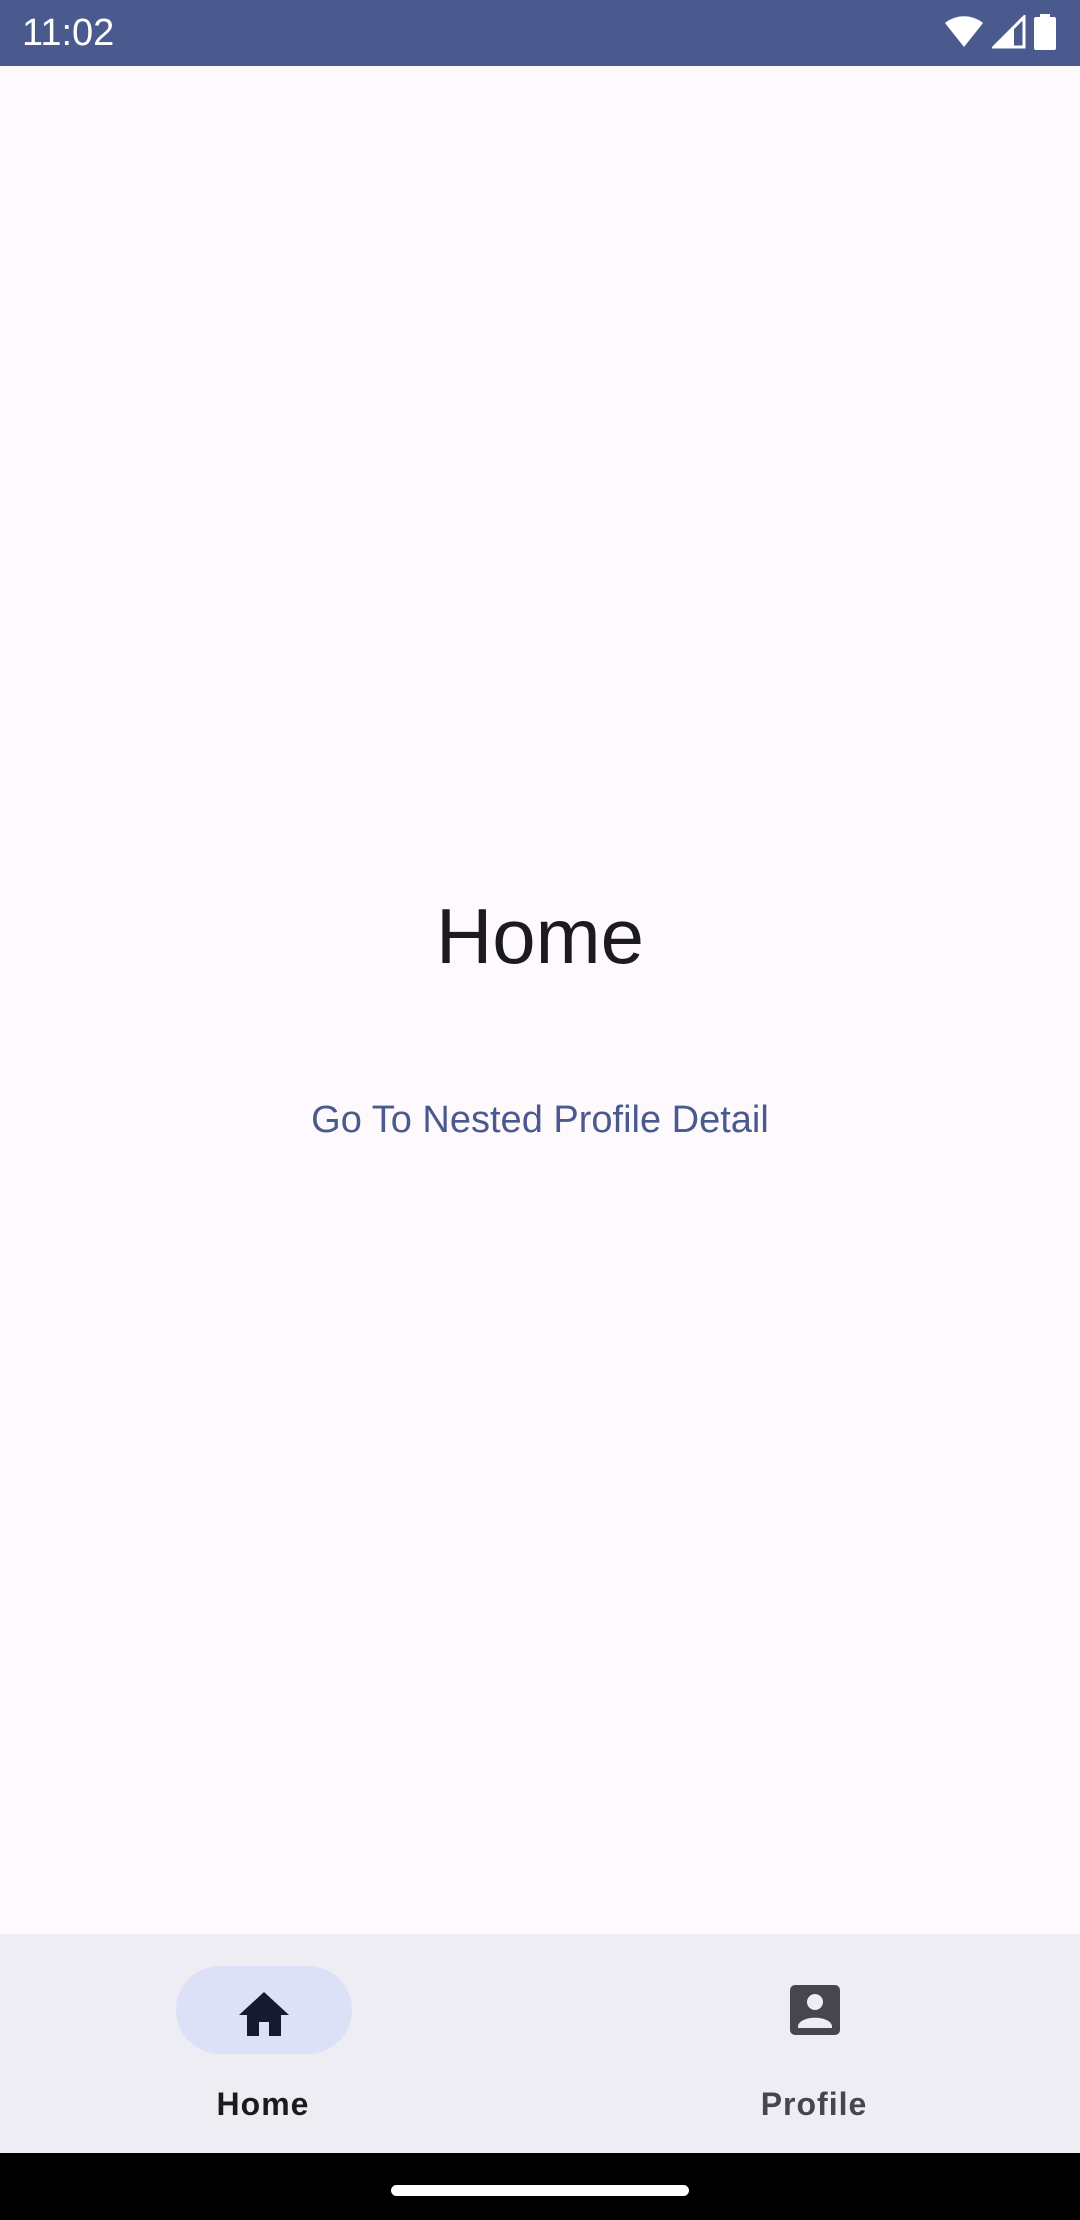 The image size is (1080, 2220). Describe the element at coordinates (540, 1120) in the screenshot. I see `go-to-nested-profile-detail-button: Go To Nested Profile Detail` at that location.